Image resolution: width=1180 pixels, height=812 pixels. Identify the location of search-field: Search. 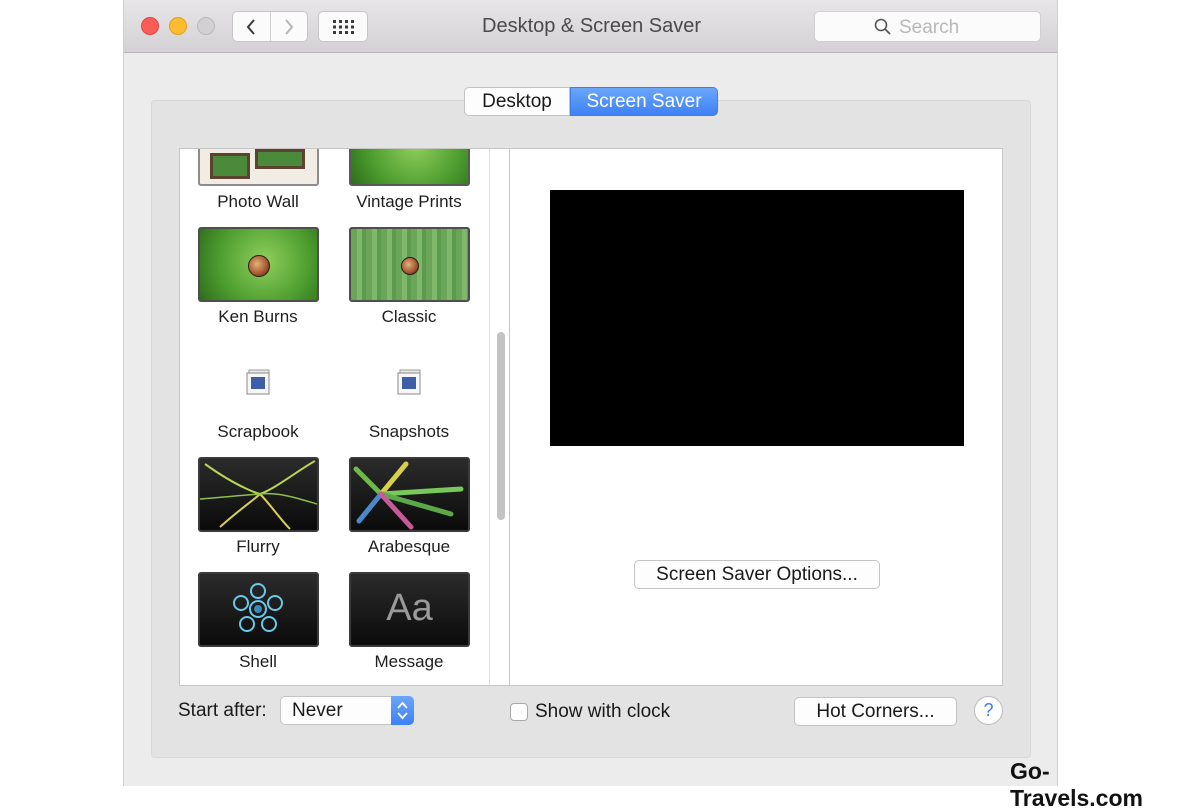
(927, 26).